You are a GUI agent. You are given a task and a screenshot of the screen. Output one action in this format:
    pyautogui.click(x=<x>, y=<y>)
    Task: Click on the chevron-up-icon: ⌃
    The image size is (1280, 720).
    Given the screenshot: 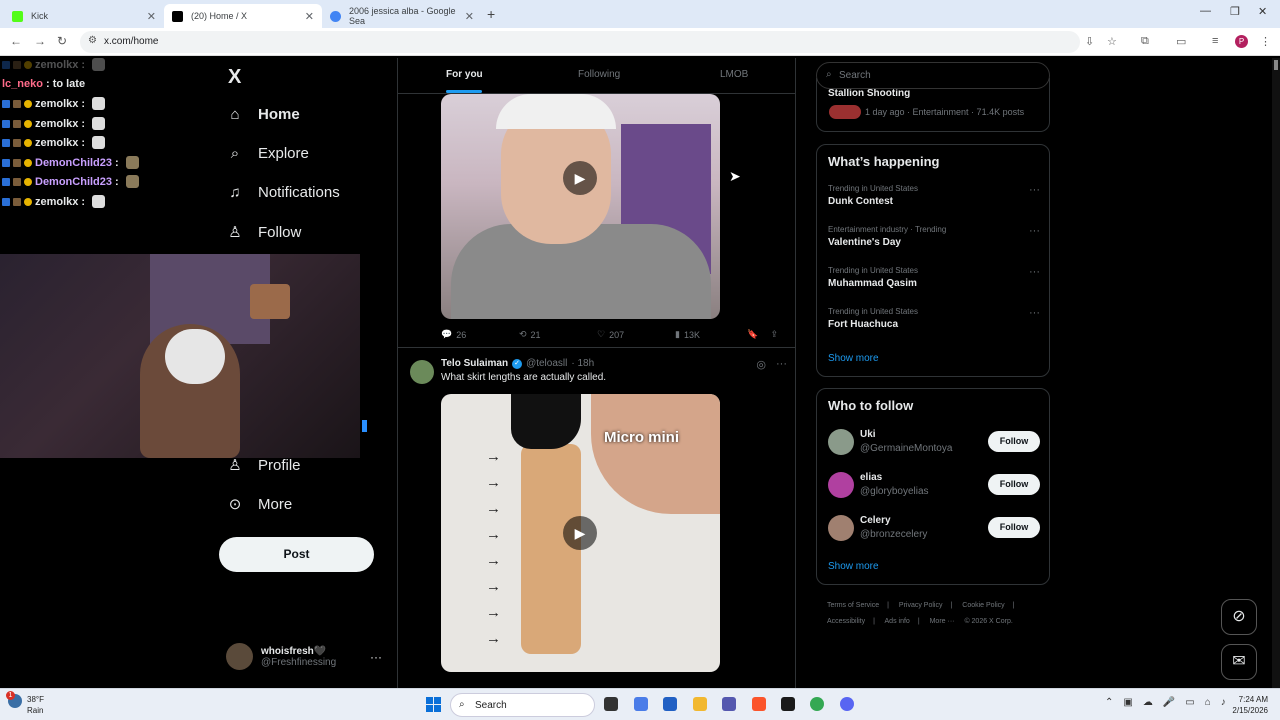 What is the action you would take?
    pyautogui.click(x=1109, y=702)
    